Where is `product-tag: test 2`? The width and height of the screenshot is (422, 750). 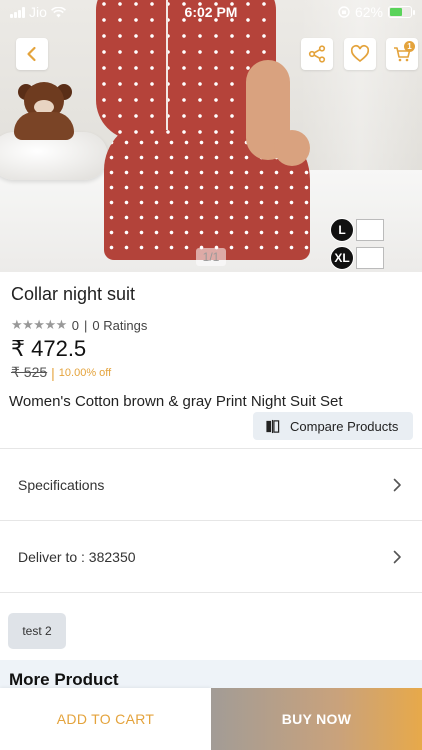
product-tag: test 2 is located at coordinates (37, 631).